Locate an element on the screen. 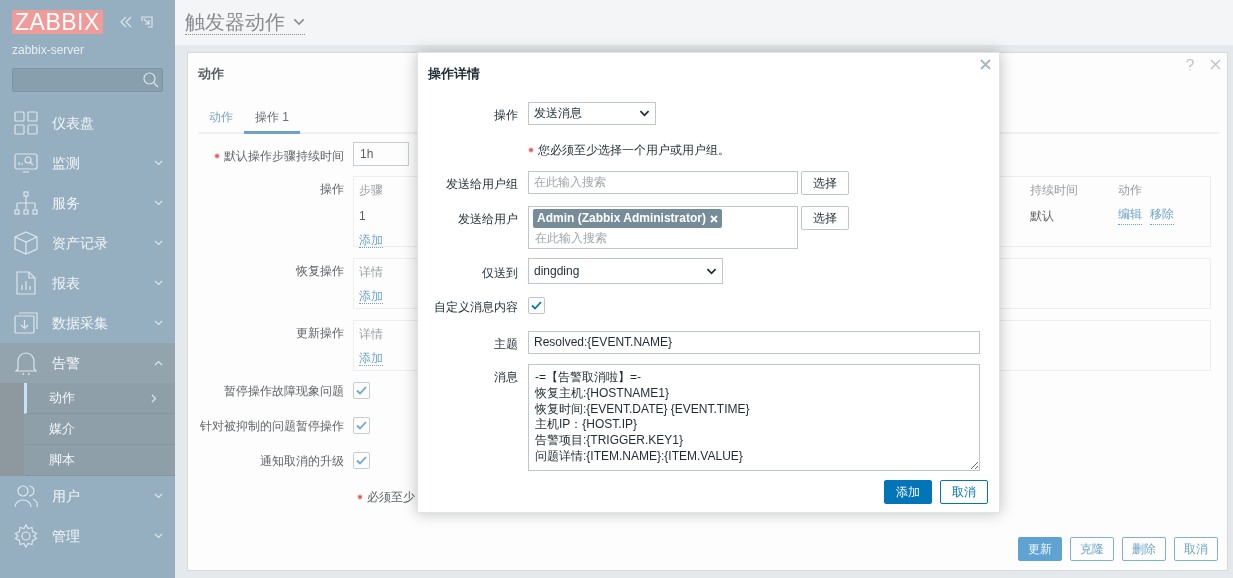 The image size is (1233, 578). monitor-icon is located at coordinates (26, 163).